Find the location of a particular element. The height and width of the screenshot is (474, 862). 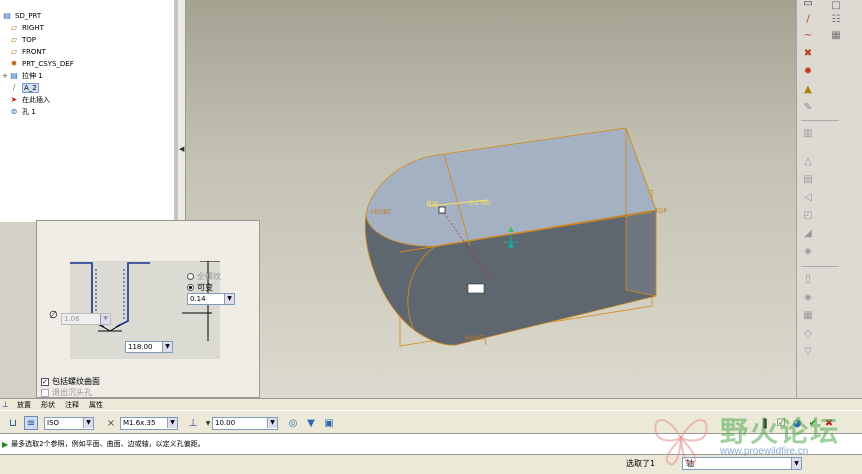

variable-radio: 可变 is located at coordinates (200, 287).